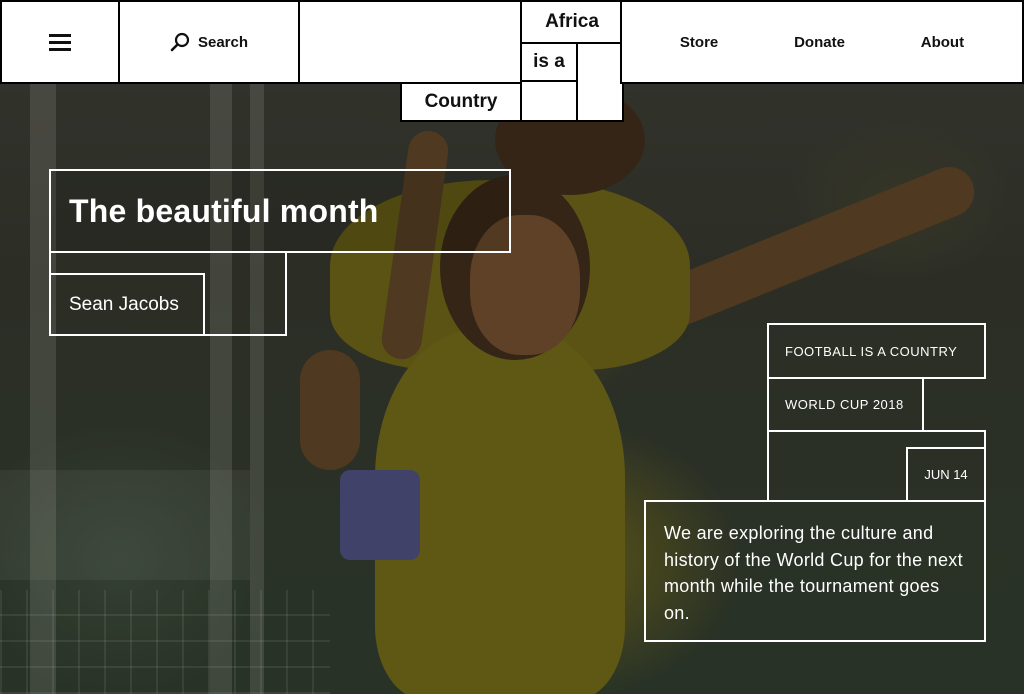 This screenshot has width=1024, height=694. What do you see at coordinates (280, 211) in the screenshot?
I see `article-title: The beautiful month` at bounding box center [280, 211].